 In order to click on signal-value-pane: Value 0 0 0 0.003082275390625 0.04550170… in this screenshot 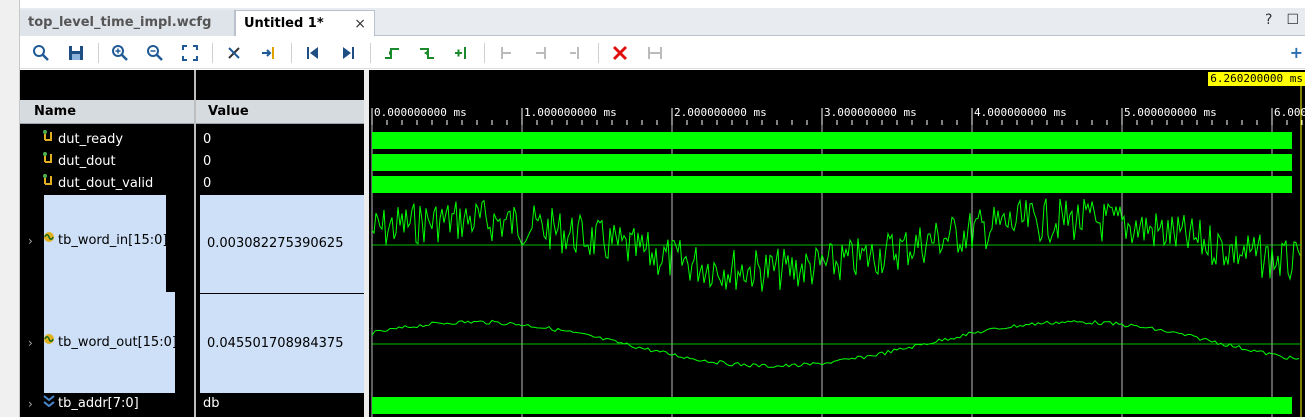, I will do `click(282, 243)`.